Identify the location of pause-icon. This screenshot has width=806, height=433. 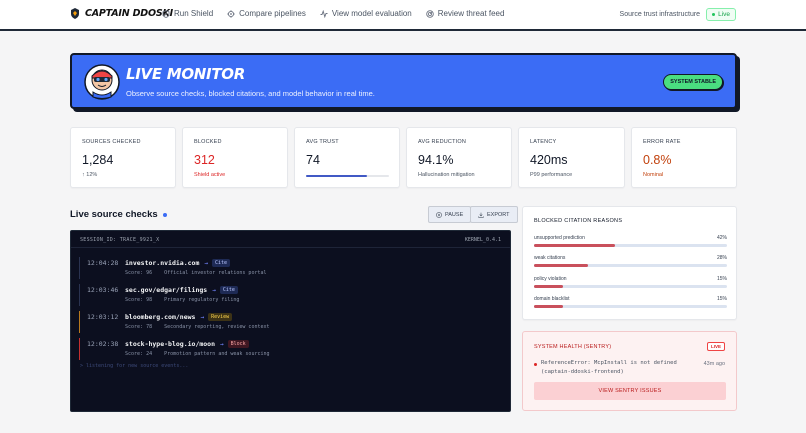
(439, 214).